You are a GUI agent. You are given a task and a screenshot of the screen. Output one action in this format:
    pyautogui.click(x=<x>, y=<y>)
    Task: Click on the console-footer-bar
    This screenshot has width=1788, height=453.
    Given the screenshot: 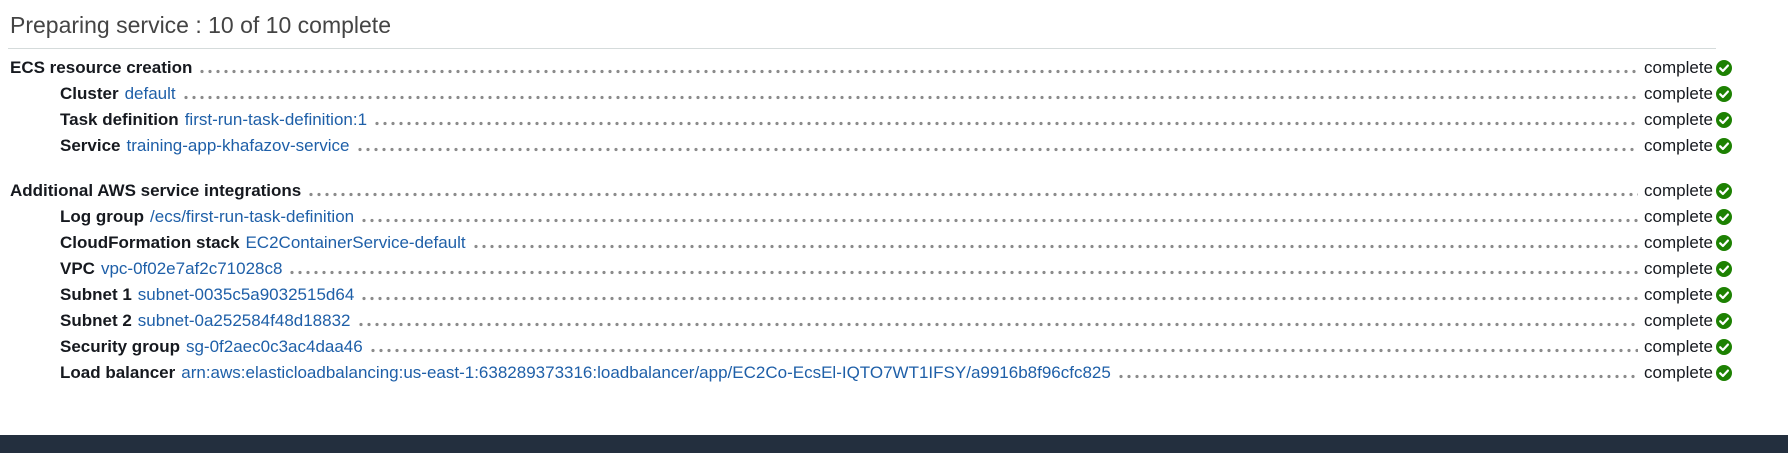 What is the action you would take?
    pyautogui.click(x=894, y=444)
    